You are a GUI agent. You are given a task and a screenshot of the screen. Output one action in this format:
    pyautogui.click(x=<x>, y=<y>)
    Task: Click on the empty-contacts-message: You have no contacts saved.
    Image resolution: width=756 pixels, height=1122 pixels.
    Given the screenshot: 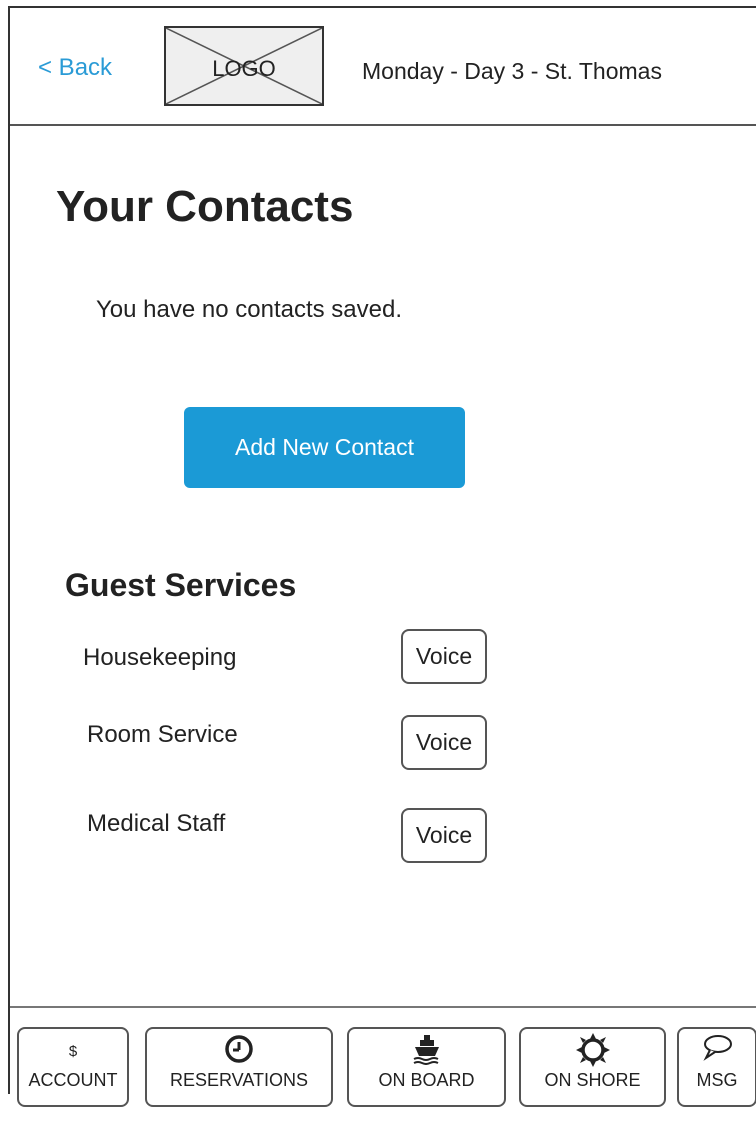 What is the action you would take?
    pyautogui.click(x=249, y=309)
    